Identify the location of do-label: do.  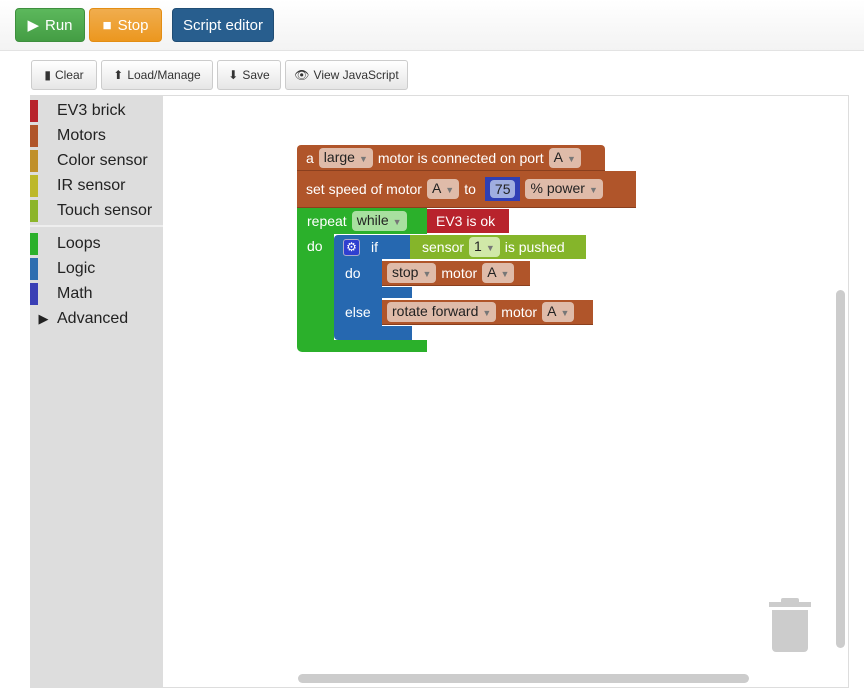
(315, 246).